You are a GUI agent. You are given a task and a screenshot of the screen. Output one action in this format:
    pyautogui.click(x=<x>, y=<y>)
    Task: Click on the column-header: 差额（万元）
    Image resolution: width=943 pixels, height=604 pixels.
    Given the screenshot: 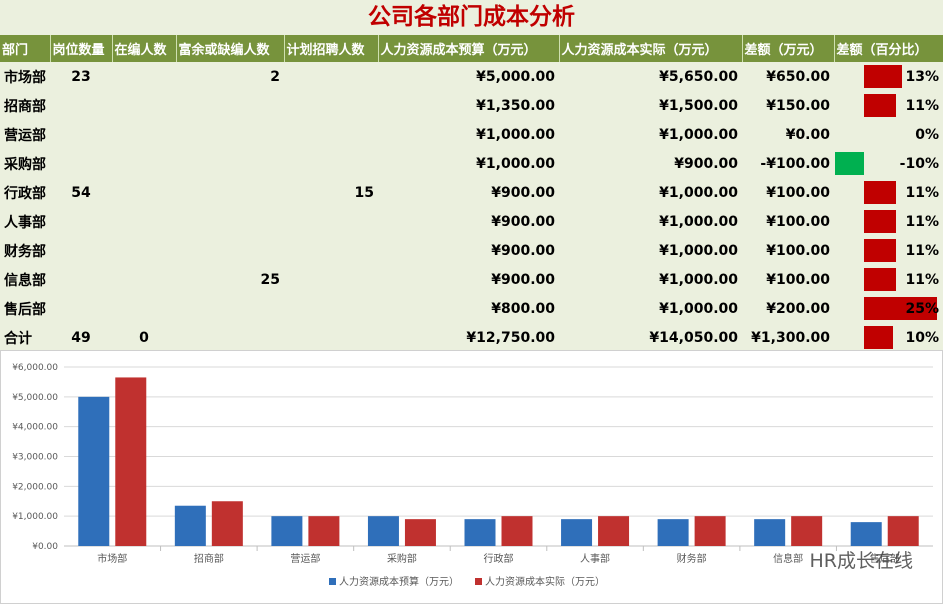 What is the action you would take?
    pyautogui.click(x=788, y=48)
    